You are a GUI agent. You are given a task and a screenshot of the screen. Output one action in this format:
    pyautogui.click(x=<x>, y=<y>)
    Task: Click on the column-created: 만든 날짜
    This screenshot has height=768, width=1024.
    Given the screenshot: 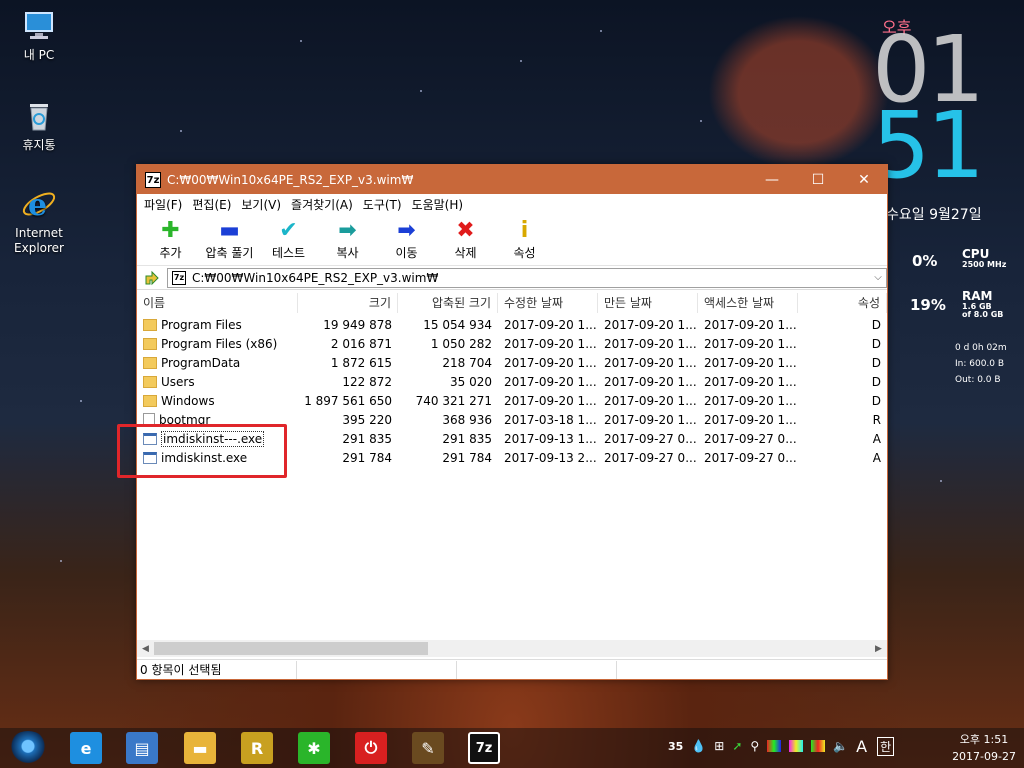 What is the action you would take?
    pyautogui.click(x=648, y=303)
    